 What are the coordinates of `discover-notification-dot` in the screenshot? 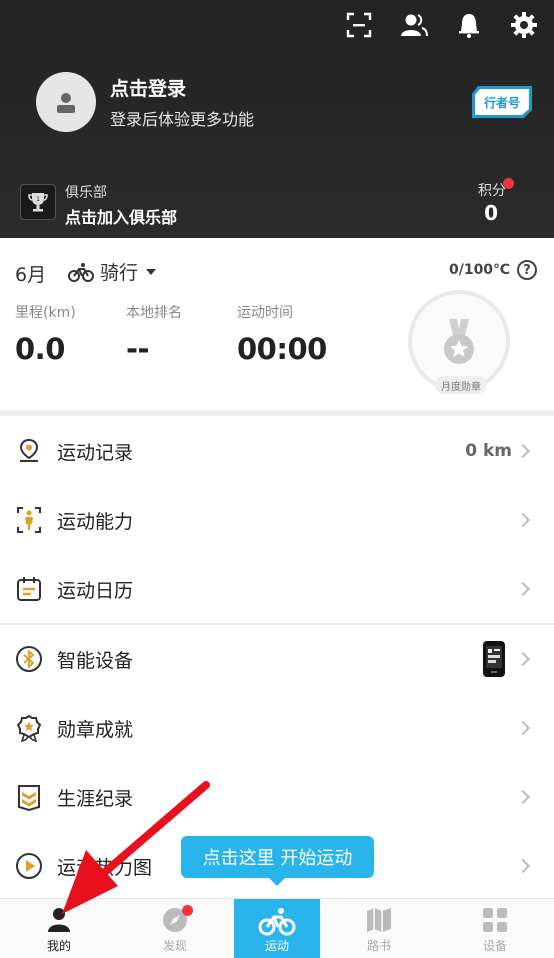 It's located at (187, 910).